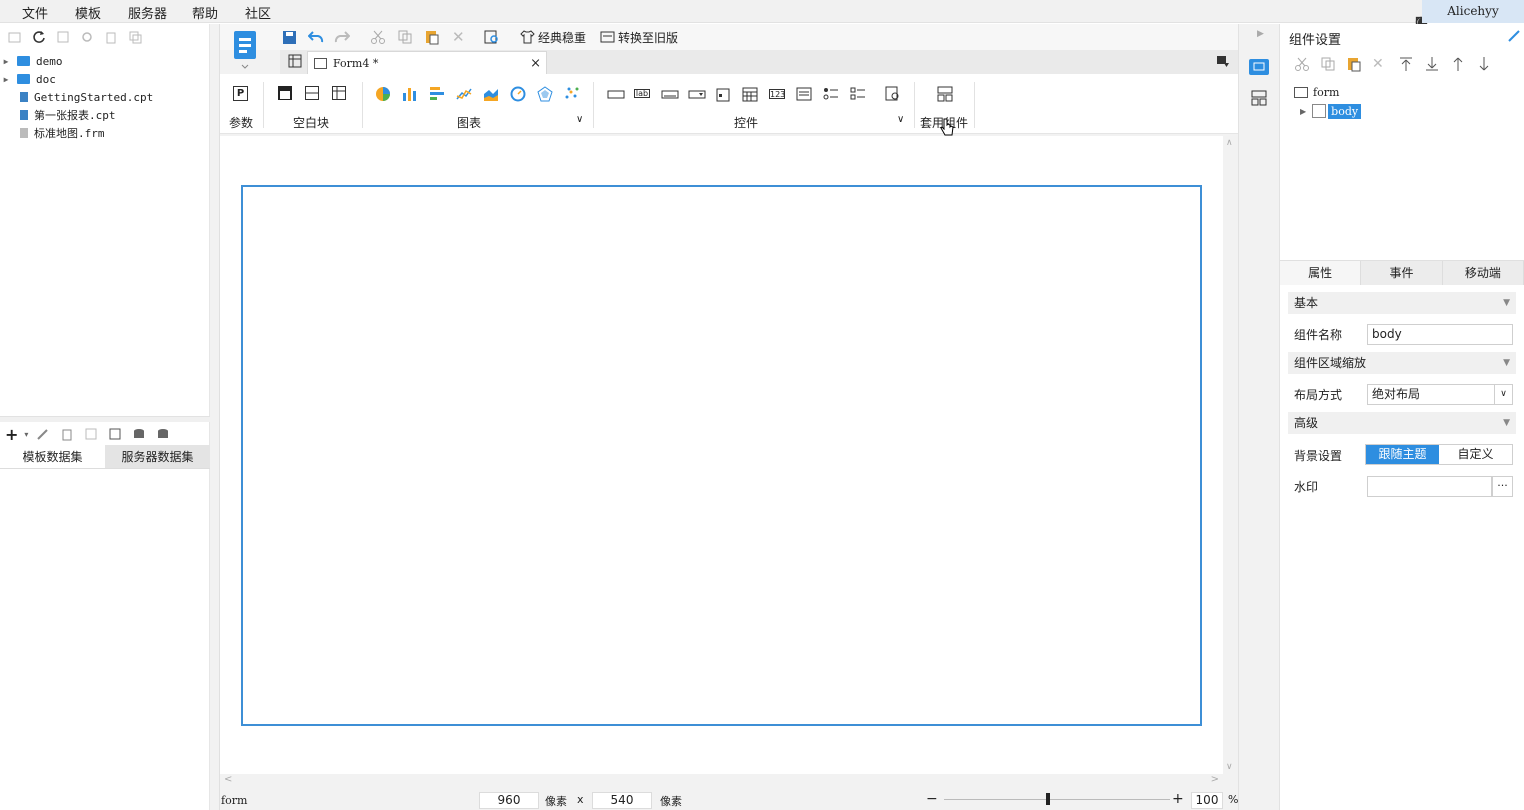 This screenshot has height=810, width=1524. I want to click on scatter-chart-icon, so click(572, 94).